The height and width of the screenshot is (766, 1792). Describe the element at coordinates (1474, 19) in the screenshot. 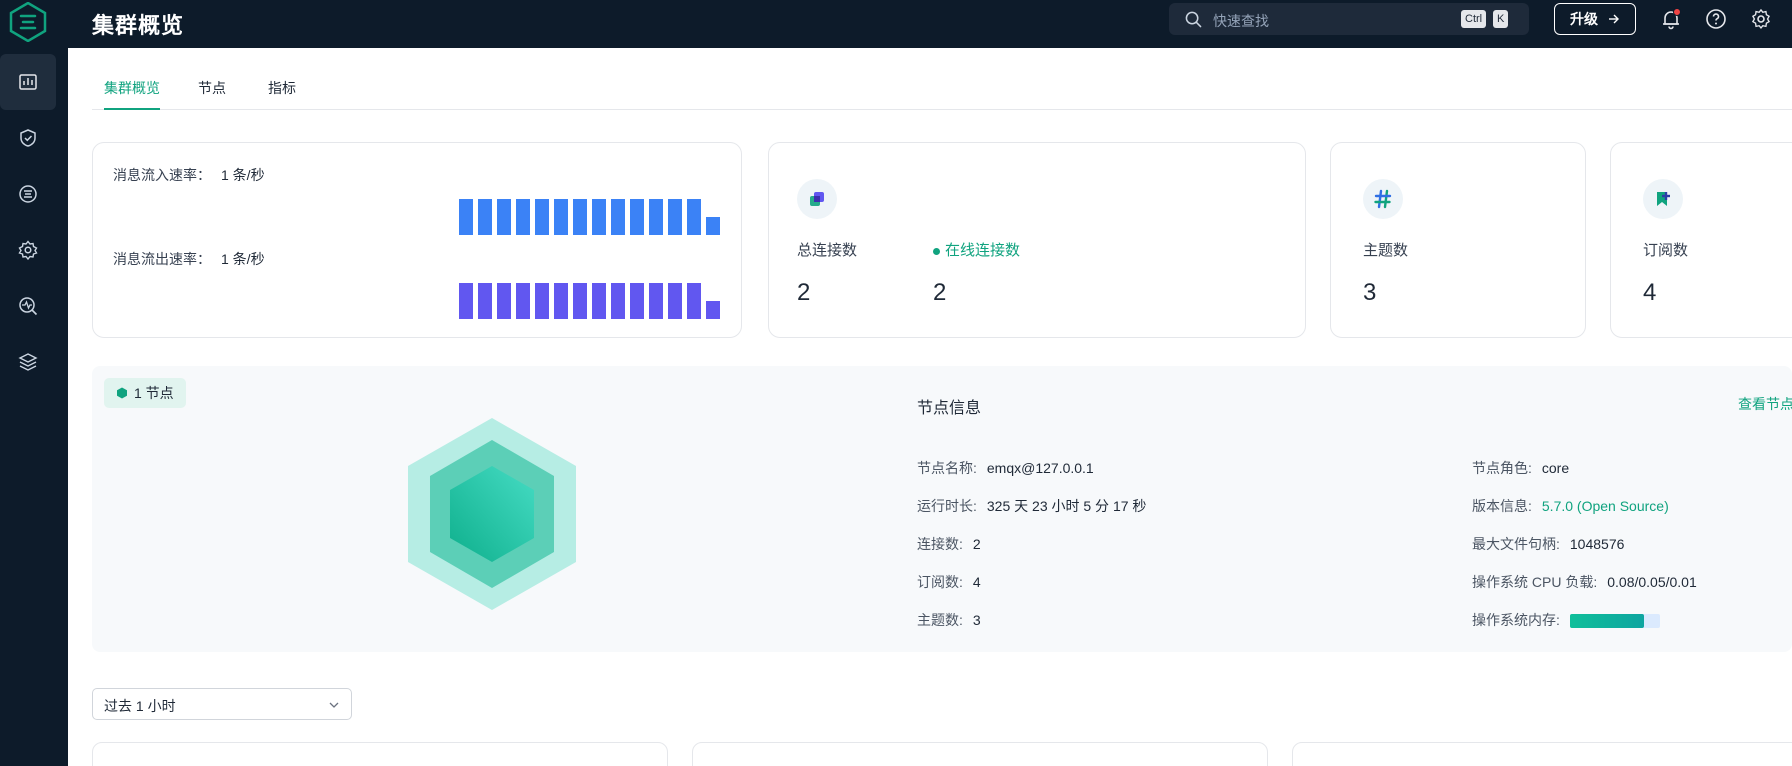

I see `shortcut-ctrl-key: Ctrl` at that location.